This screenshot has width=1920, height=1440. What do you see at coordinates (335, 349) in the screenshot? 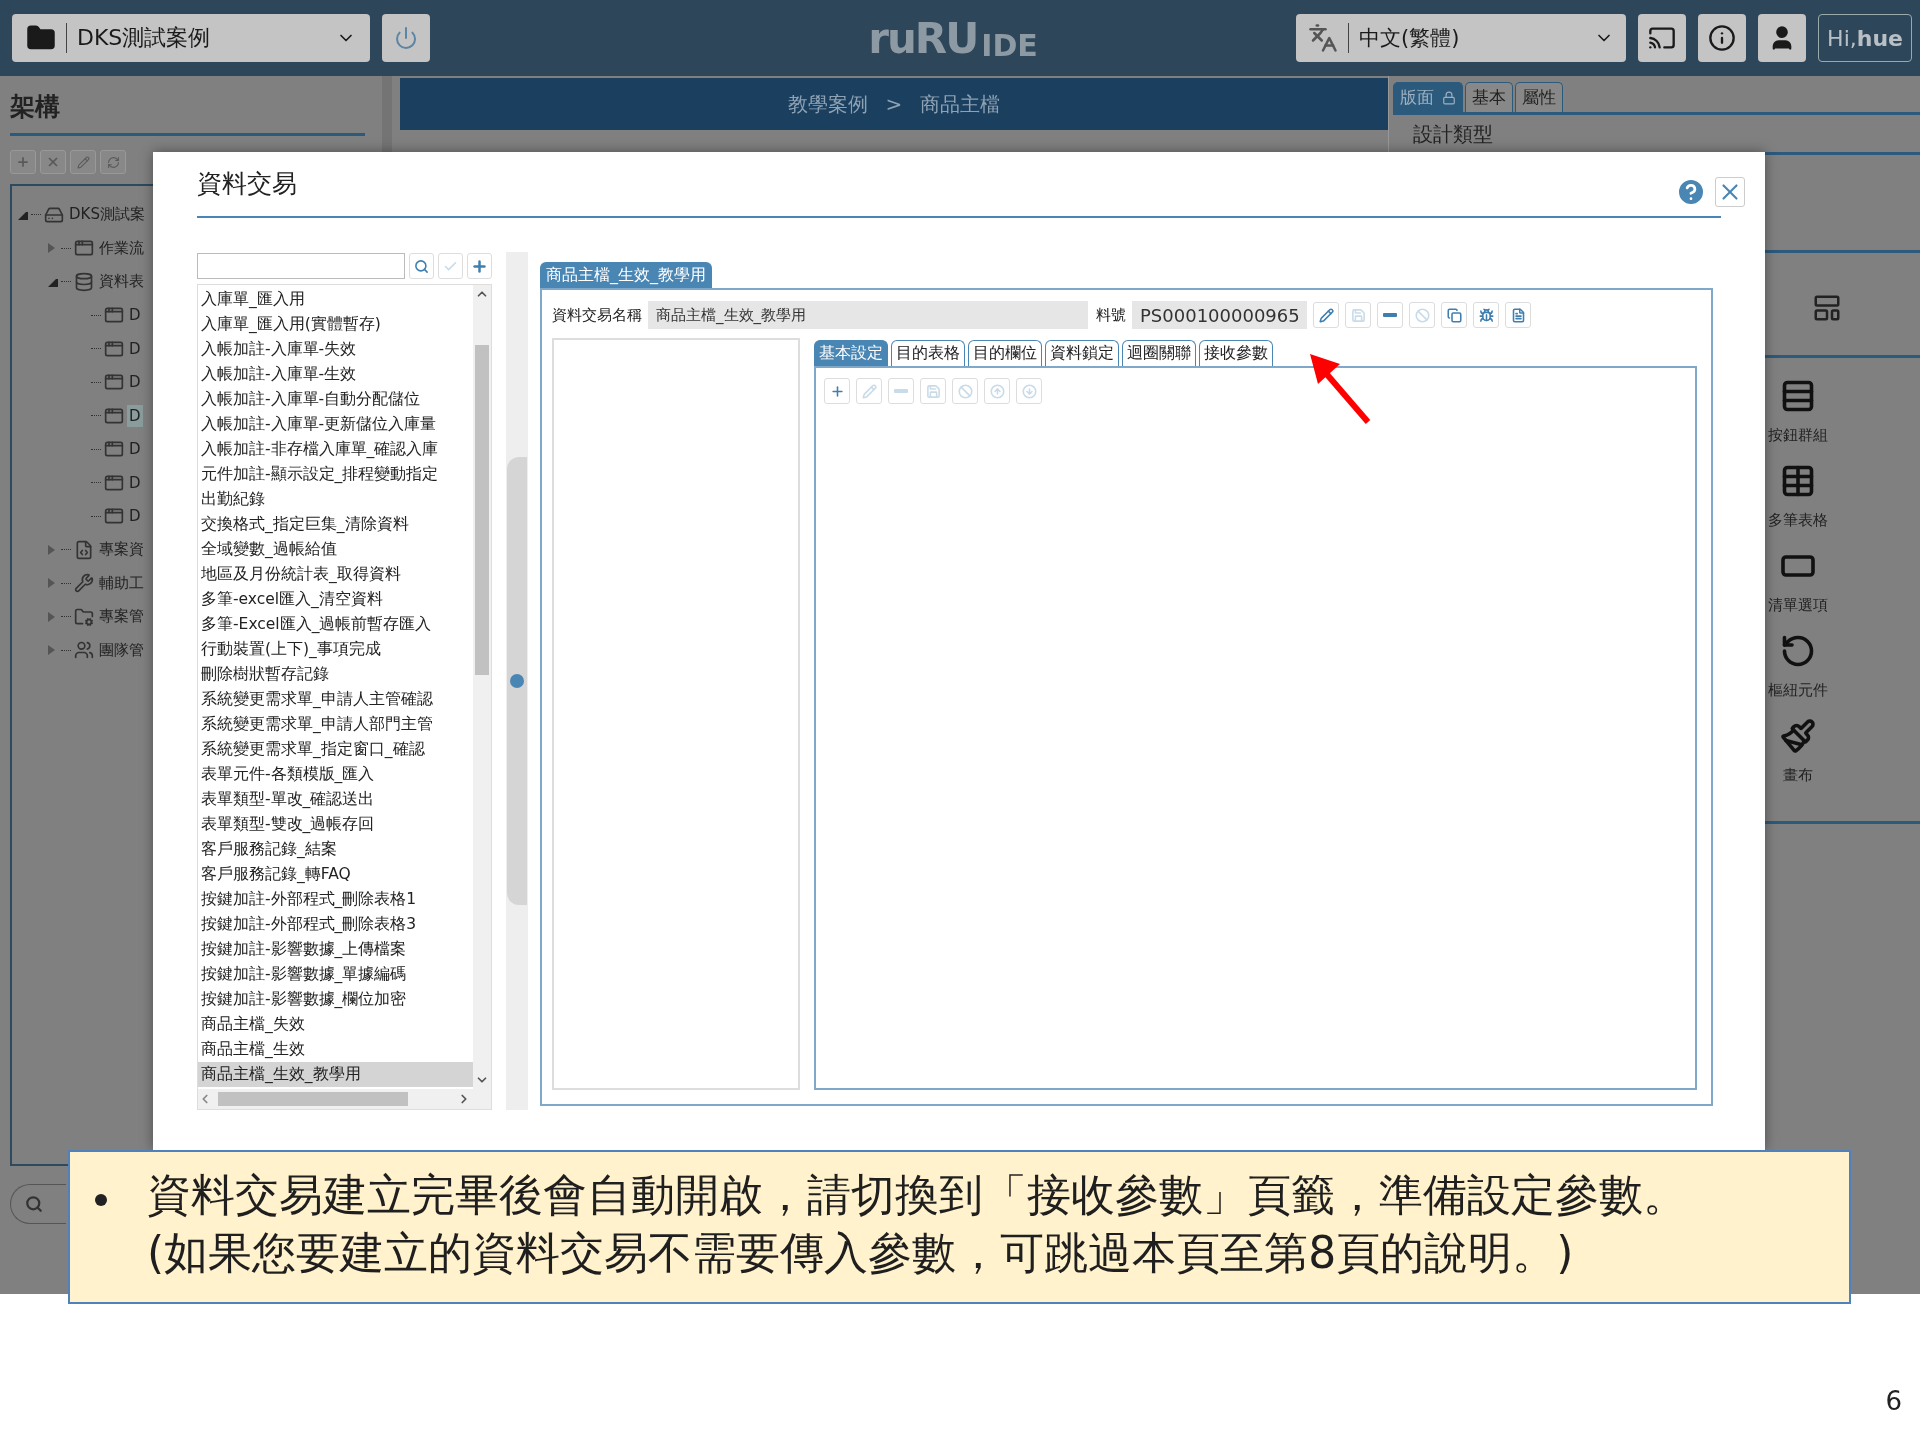
I see `list-item: 入帳加註-入庫單-失效` at bounding box center [335, 349].